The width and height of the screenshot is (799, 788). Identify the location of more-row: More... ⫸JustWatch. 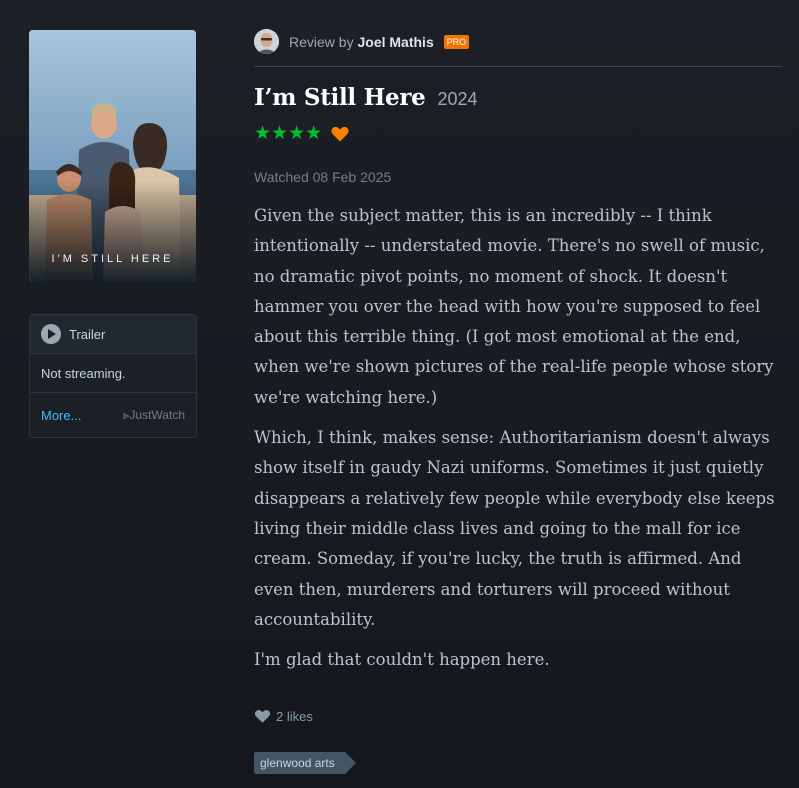
(113, 415).